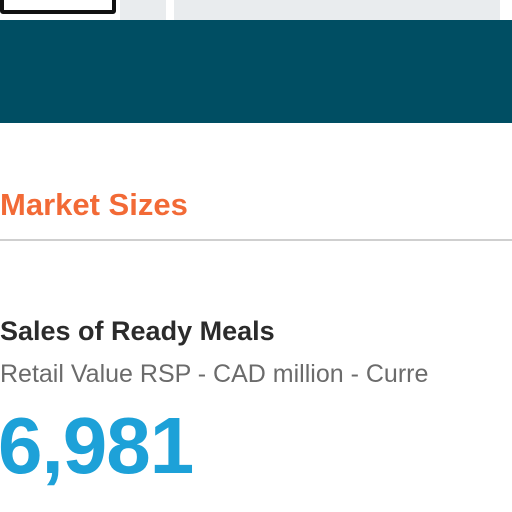 The width and height of the screenshot is (512, 512). Describe the element at coordinates (137, 331) in the screenshot. I see `metric-title: Sales of Ready Meals` at that location.